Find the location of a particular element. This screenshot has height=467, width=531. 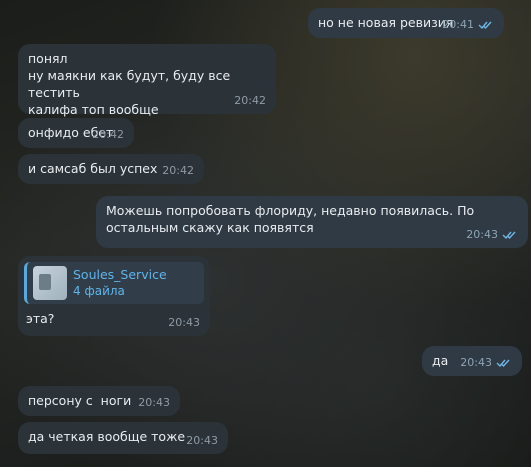

message-bubble: да четкая вообще тоже 20:43 is located at coordinates (123, 438).